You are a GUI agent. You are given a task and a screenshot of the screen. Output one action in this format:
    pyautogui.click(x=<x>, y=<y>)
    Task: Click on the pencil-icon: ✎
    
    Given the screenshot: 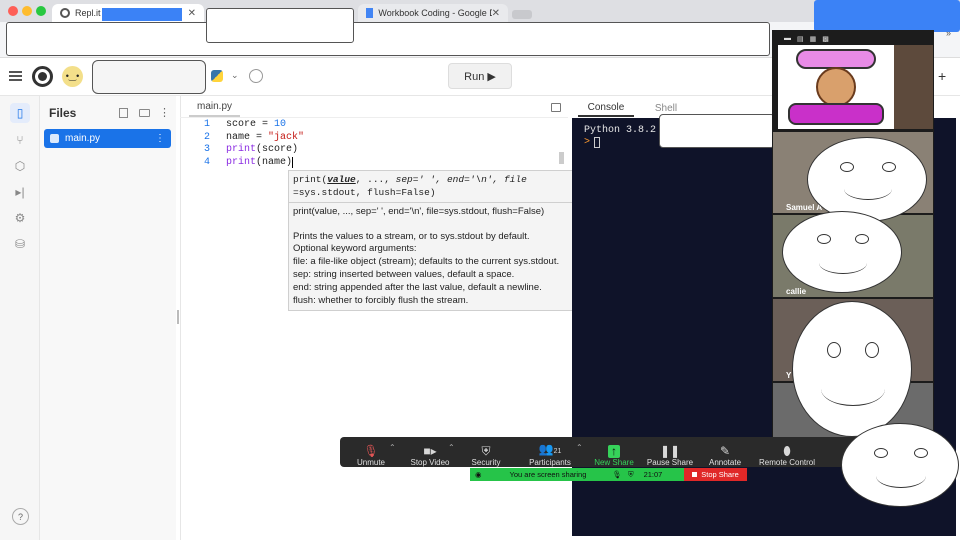 What is the action you would take?
    pyautogui.click(x=725, y=451)
    